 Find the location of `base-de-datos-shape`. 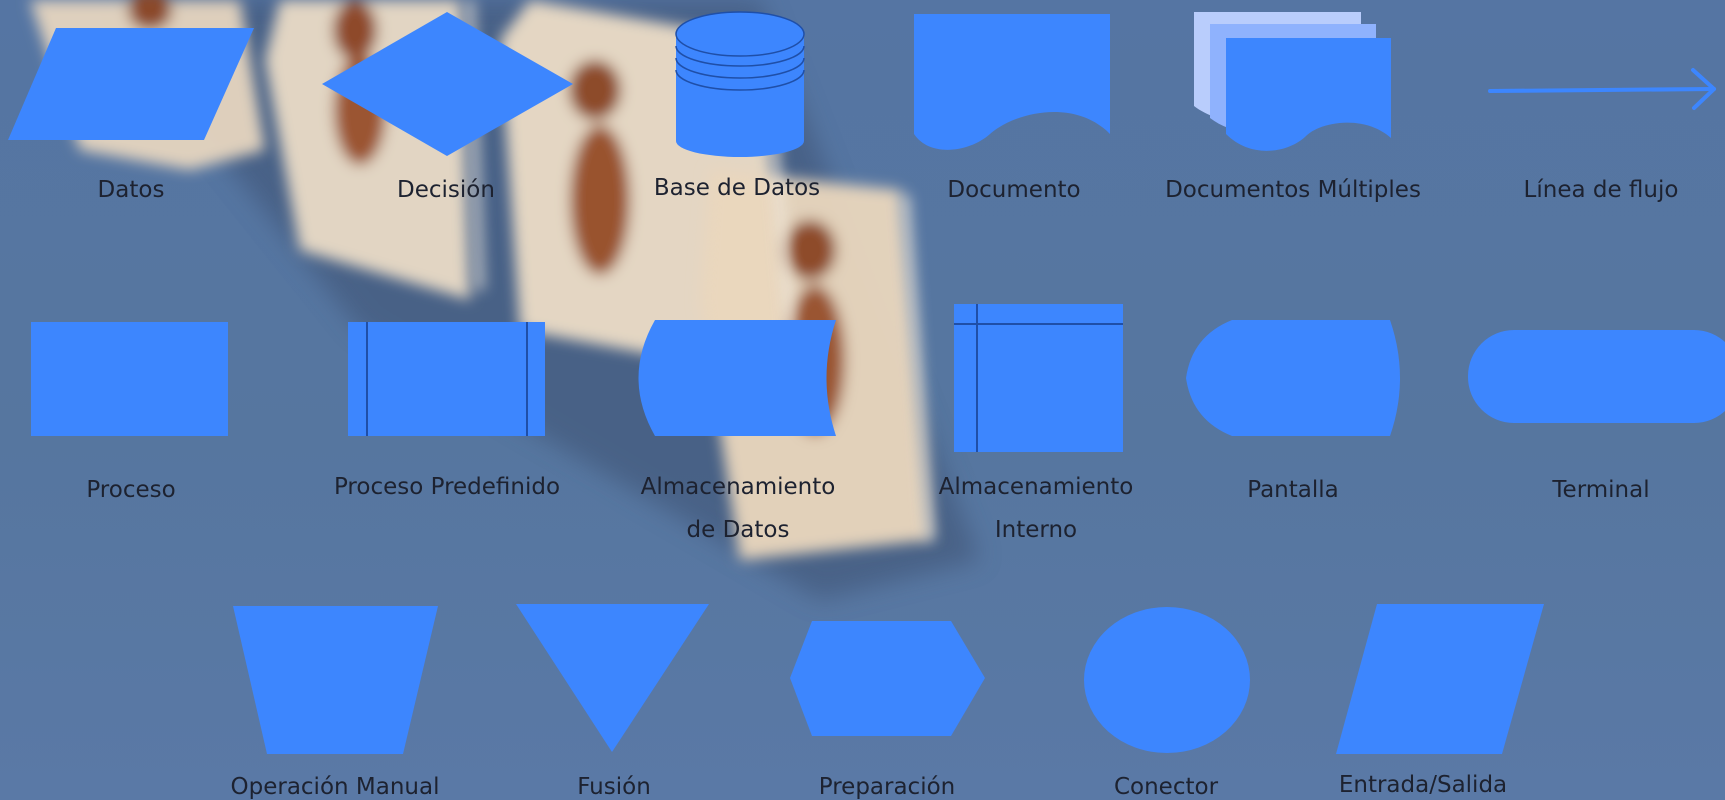

base-de-datos-shape is located at coordinates (740, 84).